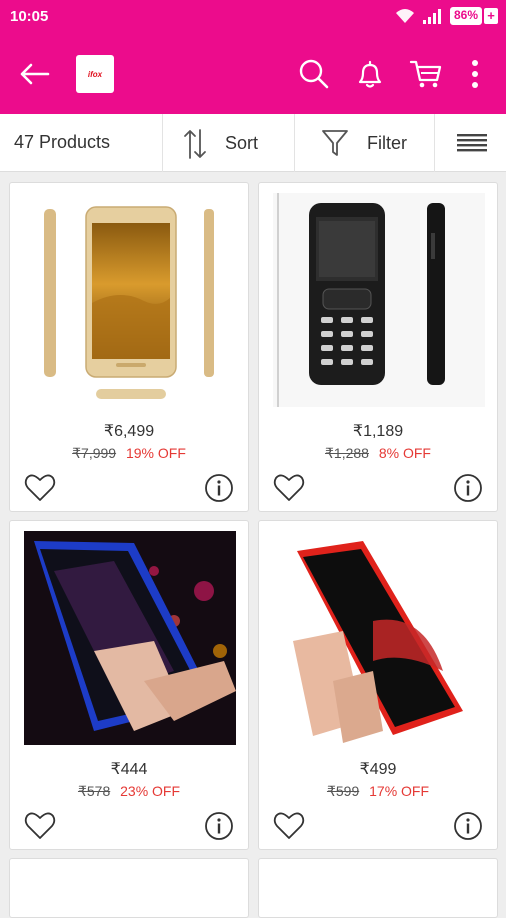  What do you see at coordinates (253, 74) in the screenshot?
I see `app-bar: ifox` at bounding box center [253, 74].